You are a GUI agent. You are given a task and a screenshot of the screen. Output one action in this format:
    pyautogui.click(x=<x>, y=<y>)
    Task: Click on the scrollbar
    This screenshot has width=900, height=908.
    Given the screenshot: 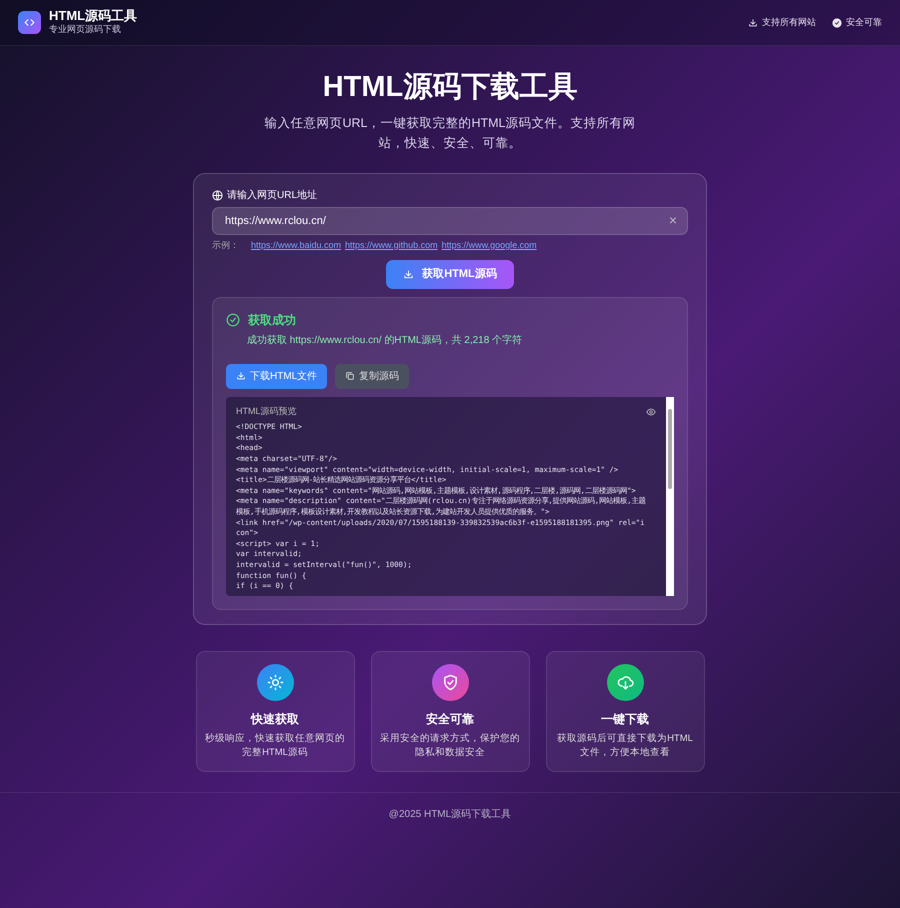 What is the action you would take?
    pyautogui.click(x=670, y=496)
    